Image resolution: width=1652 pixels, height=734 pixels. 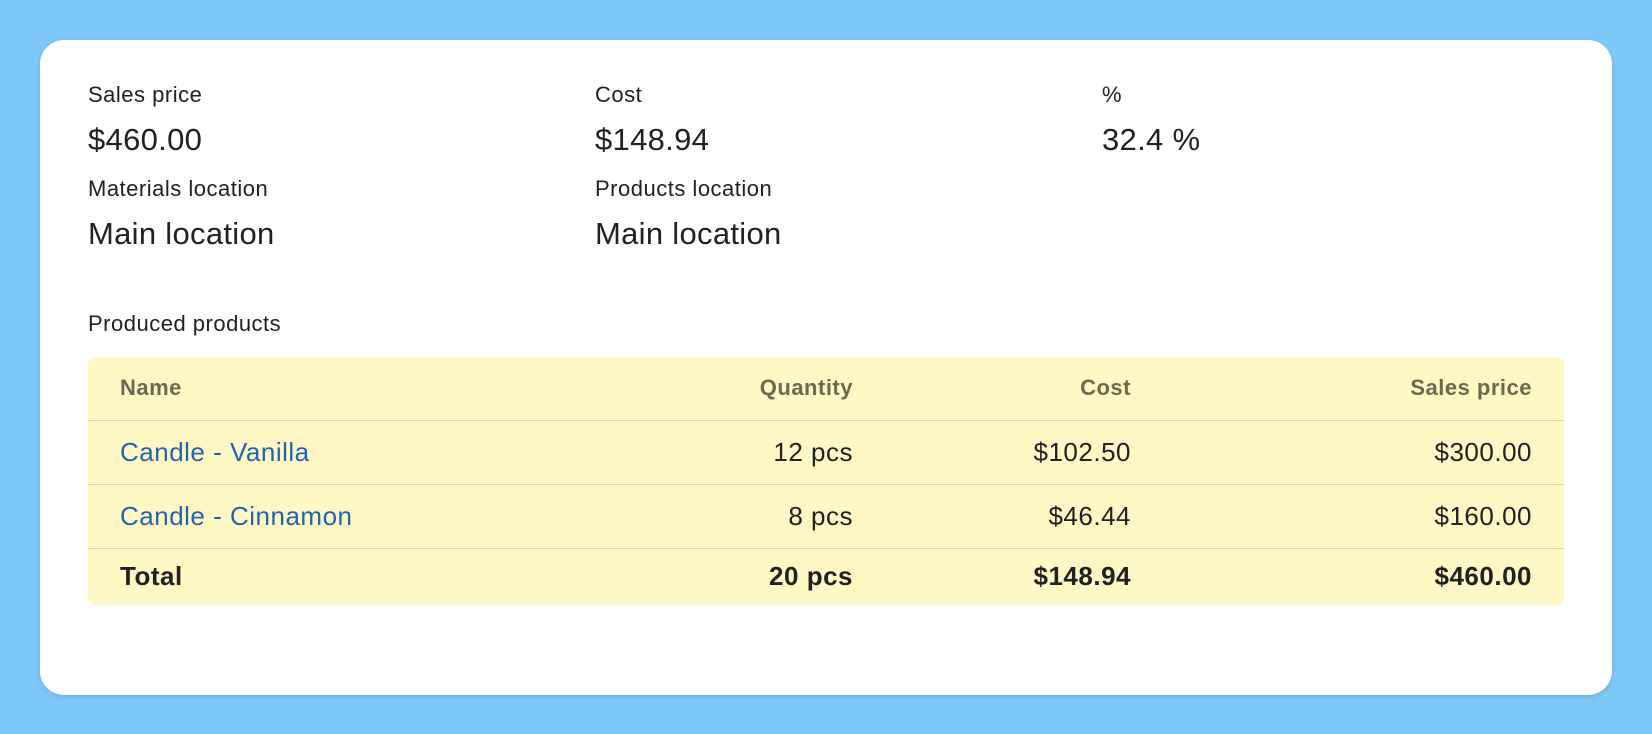 I want to click on row-cost: $46.44, so click(x=1024, y=516).